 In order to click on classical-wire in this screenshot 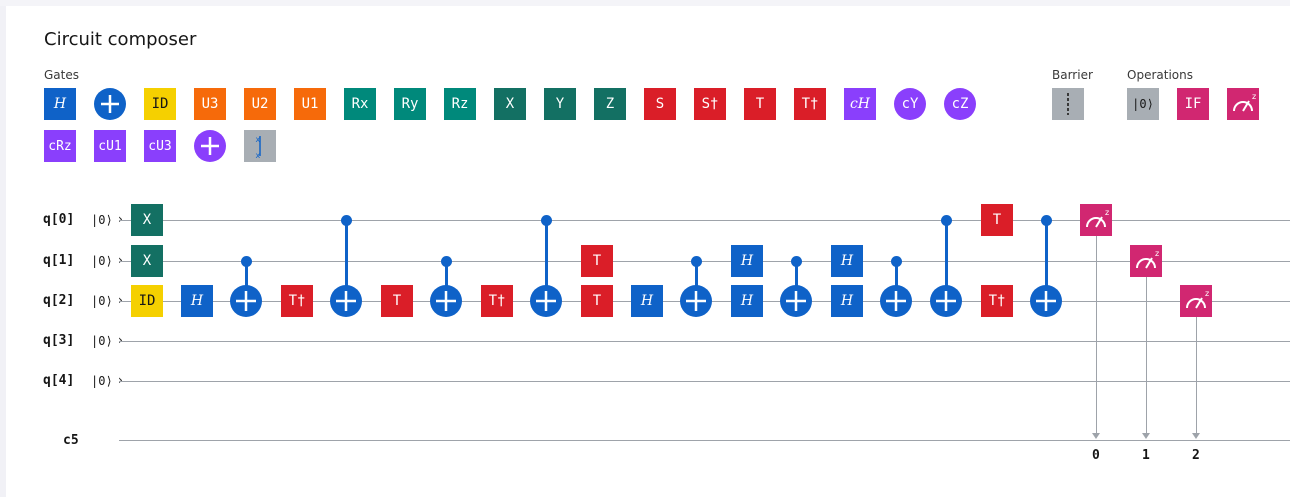, I will do `click(704, 440)`.